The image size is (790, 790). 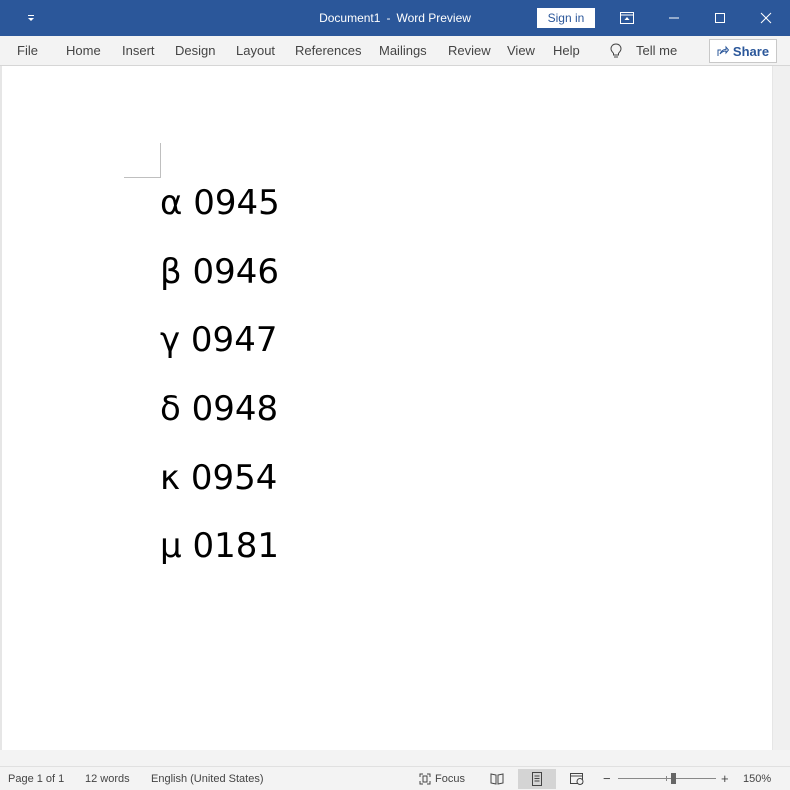 What do you see at coordinates (674, 18) in the screenshot?
I see `minimize-icon` at bounding box center [674, 18].